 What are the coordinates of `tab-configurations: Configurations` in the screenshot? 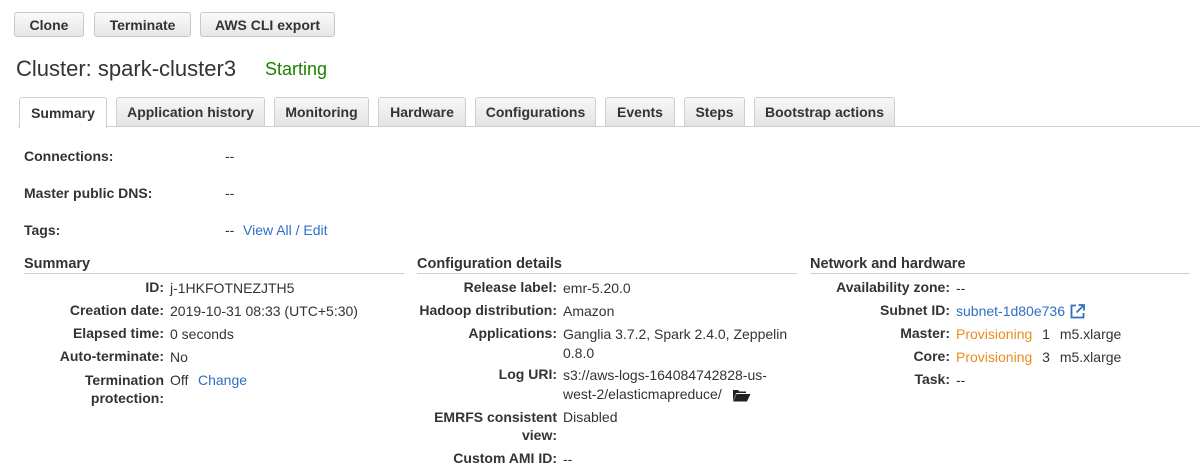 It's located at (535, 111).